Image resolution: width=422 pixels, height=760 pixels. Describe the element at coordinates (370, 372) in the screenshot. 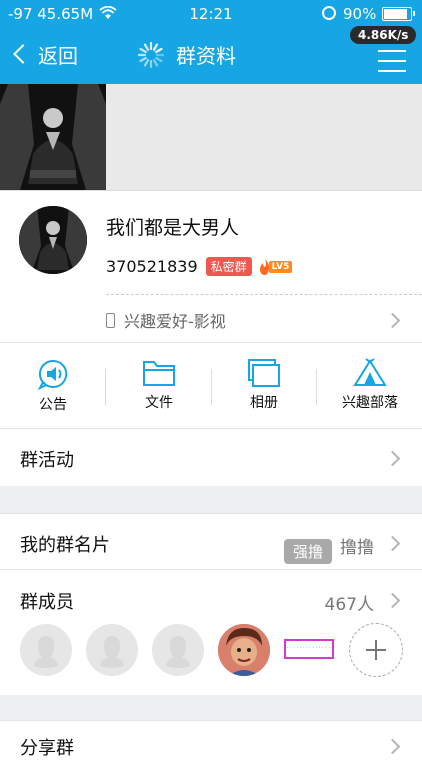

I see `tribe-icon` at that location.